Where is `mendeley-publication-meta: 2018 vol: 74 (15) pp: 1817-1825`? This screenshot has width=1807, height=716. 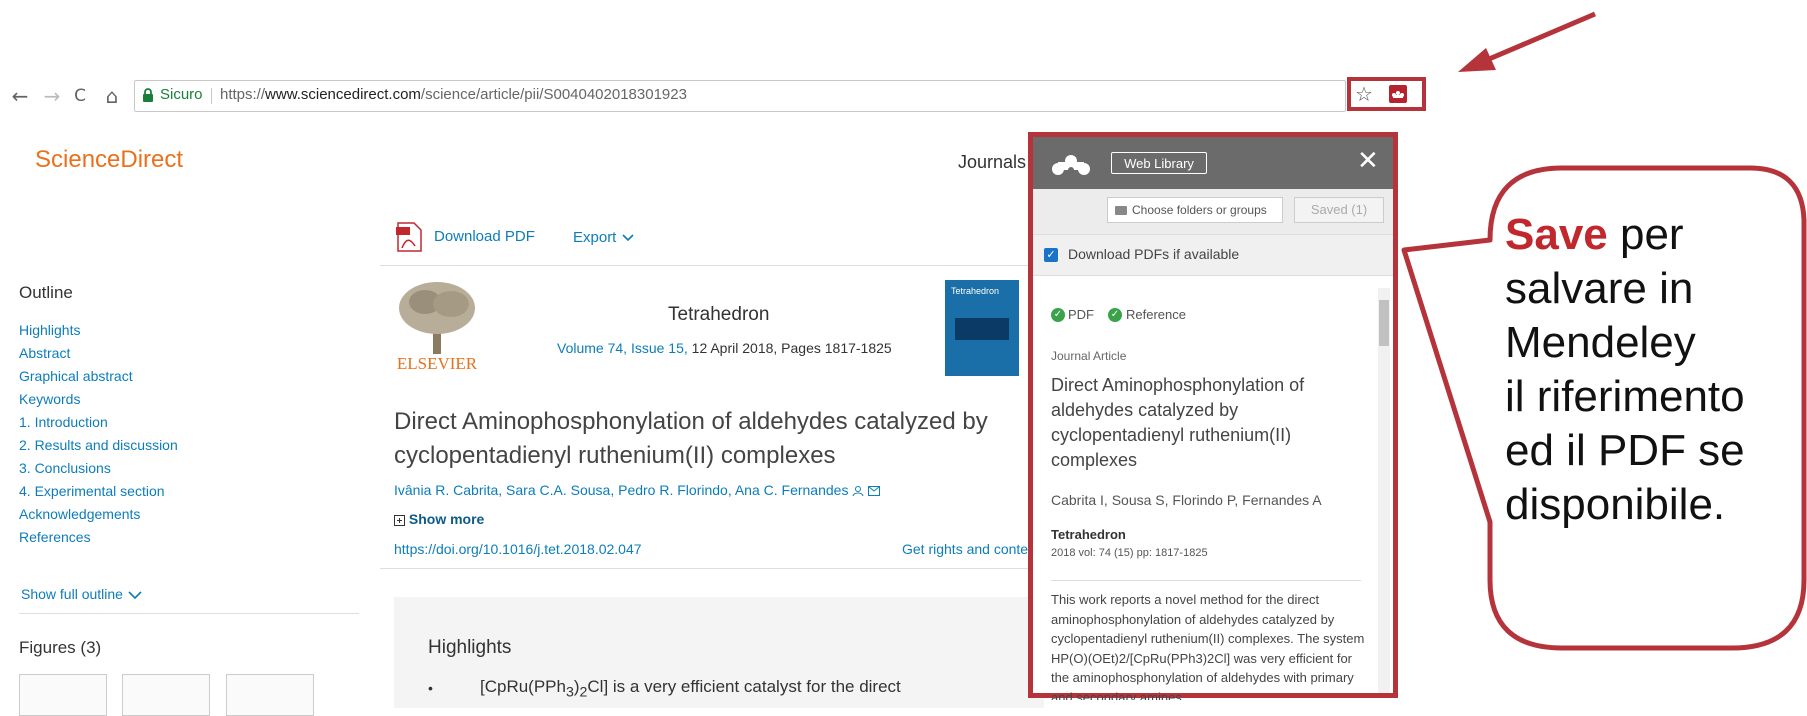
mendeley-publication-meta: 2018 vol: 74 (15) pp: 1817-1825 is located at coordinates (1129, 553).